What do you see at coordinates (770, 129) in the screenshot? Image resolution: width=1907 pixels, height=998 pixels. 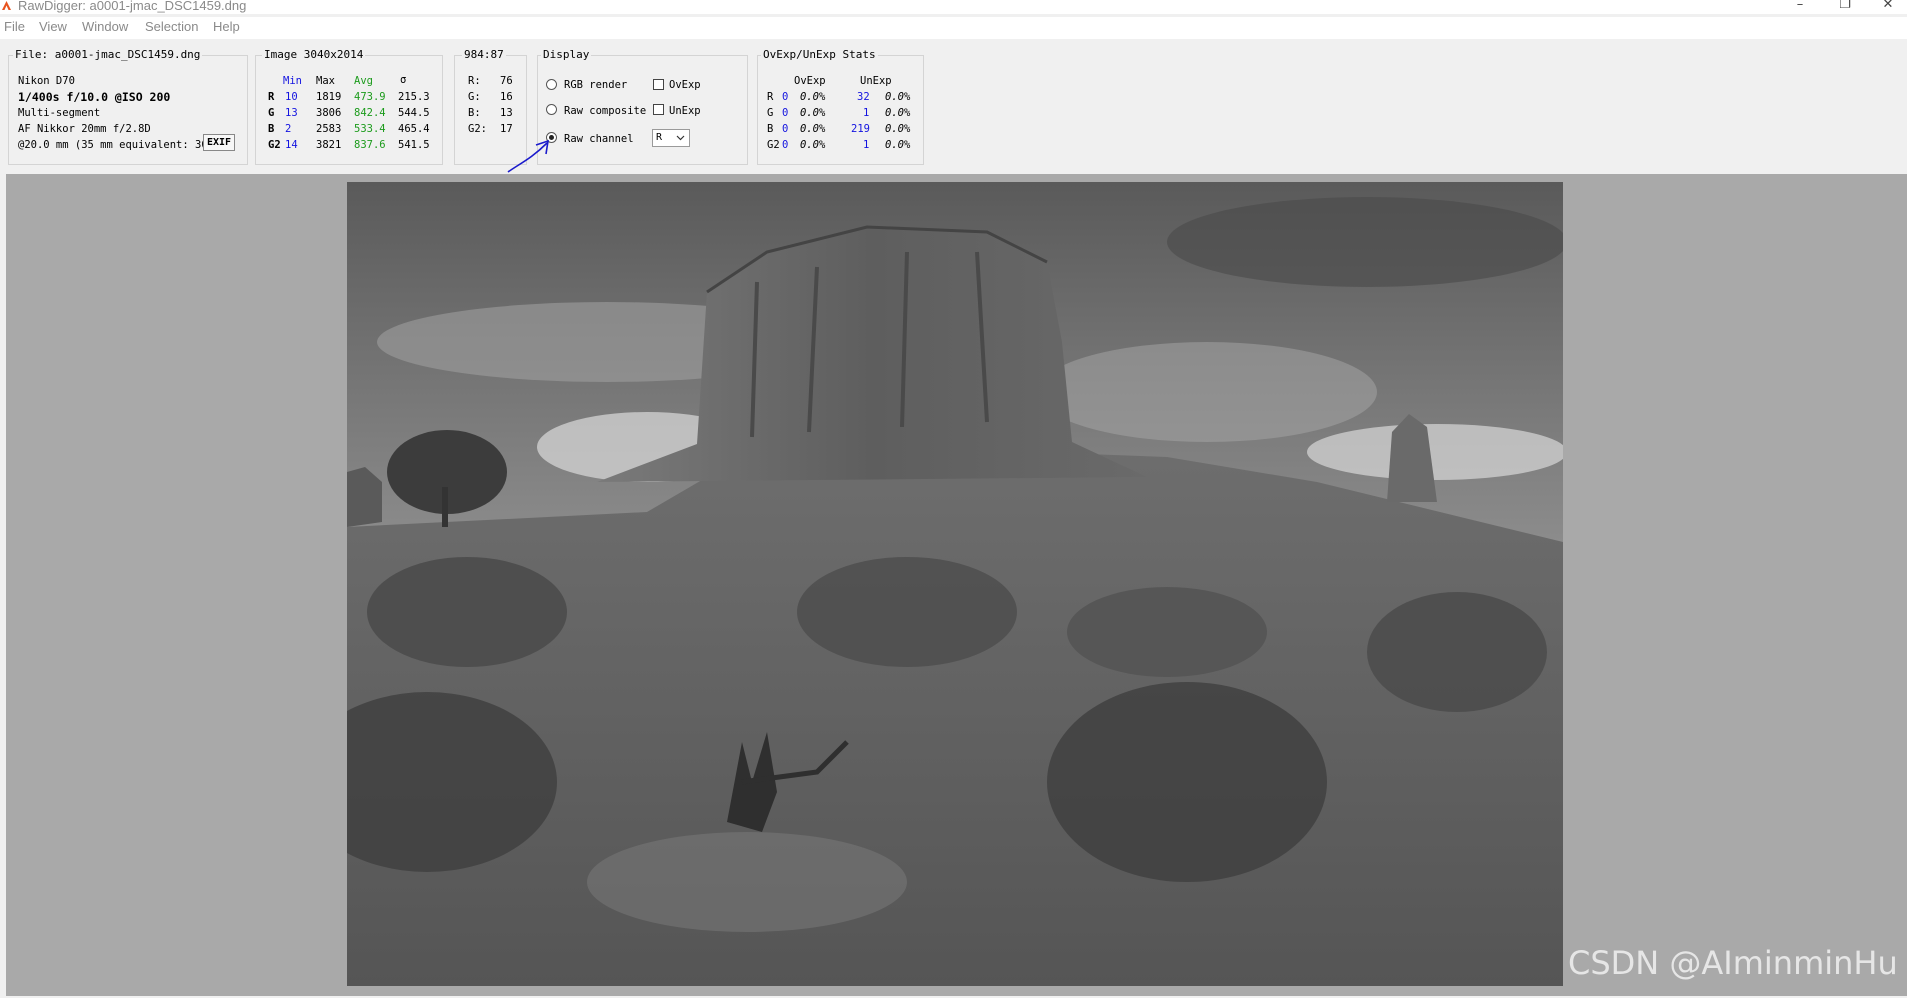 I see `exp-channel: B` at bounding box center [770, 129].